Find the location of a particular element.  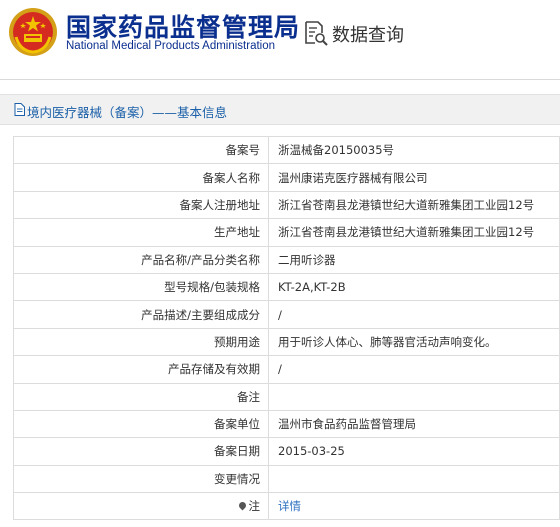

field-label: 备案号 is located at coordinates (141, 150).